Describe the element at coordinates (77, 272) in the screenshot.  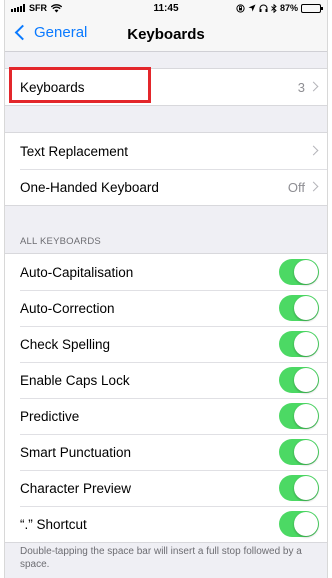
I see `row-label: Auto-Capitalisation` at that location.